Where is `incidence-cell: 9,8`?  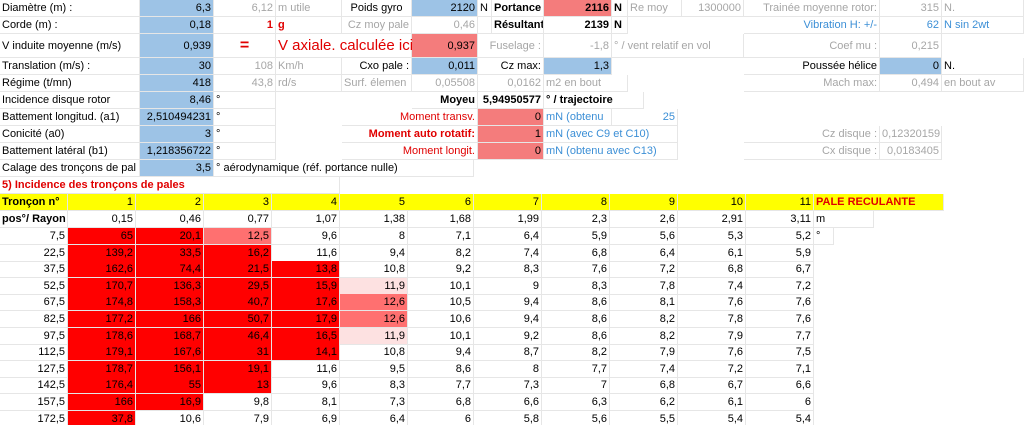 incidence-cell: 9,8 is located at coordinates (238, 402).